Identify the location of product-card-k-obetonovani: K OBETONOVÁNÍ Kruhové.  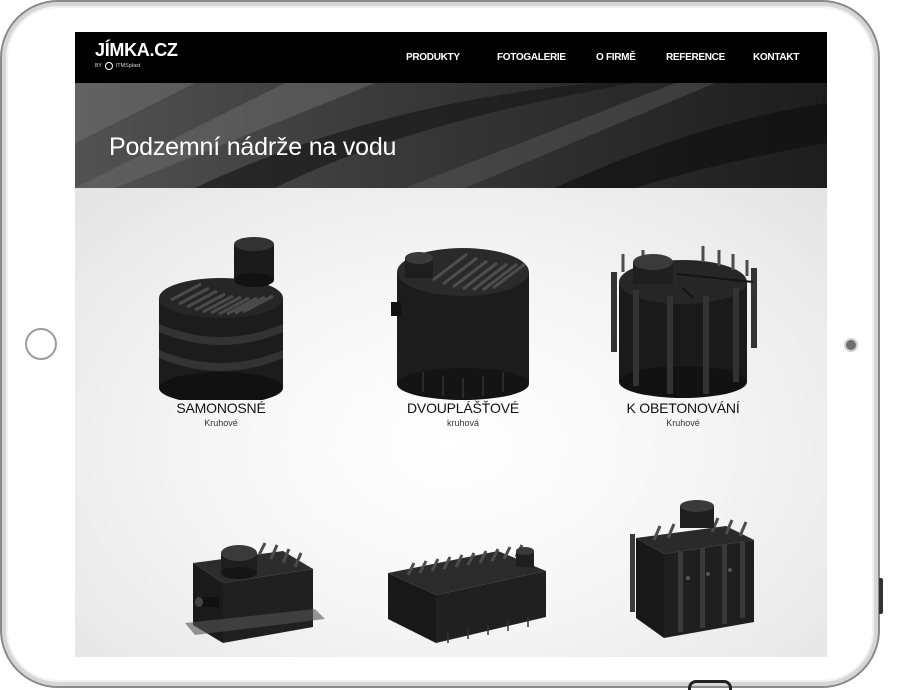
(683, 331).